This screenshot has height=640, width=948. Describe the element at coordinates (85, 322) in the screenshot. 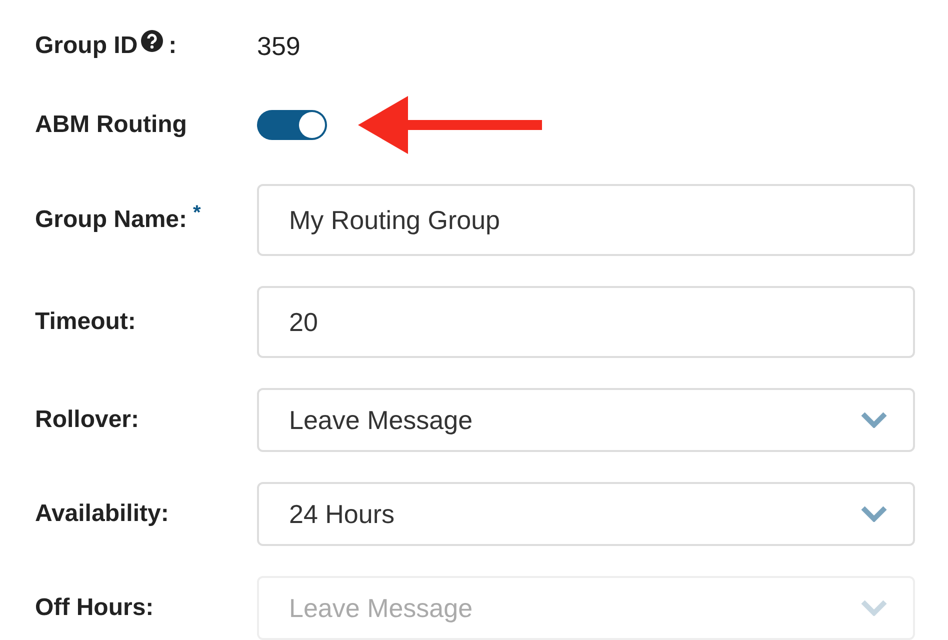

I see `field-label: Timeout:` at that location.